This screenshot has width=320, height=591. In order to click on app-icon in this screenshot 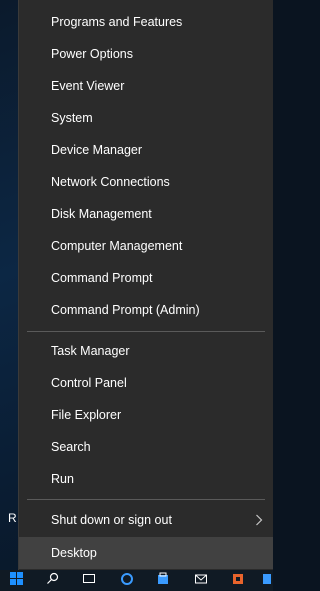, I will do `click(269, 578)`.